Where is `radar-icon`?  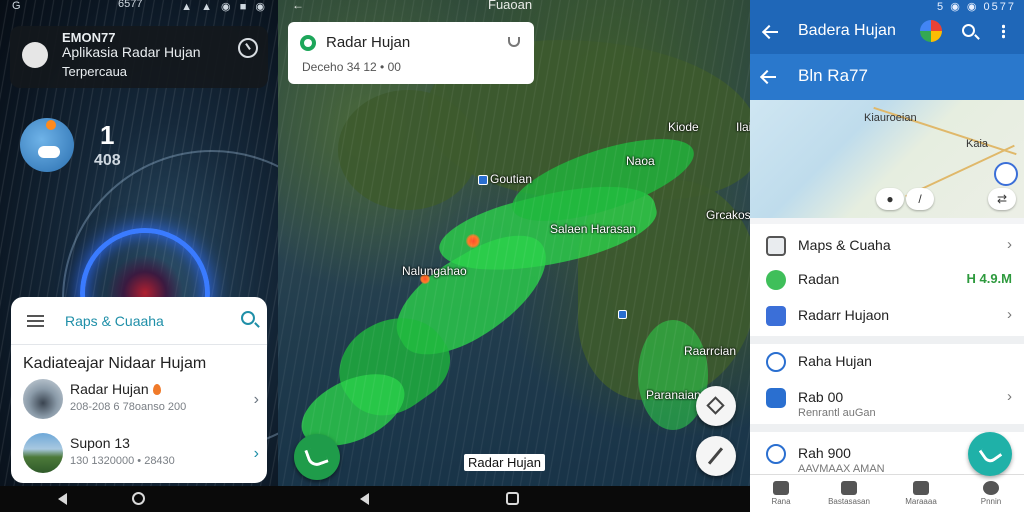
radar-icon is located at coordinates (776, 280).